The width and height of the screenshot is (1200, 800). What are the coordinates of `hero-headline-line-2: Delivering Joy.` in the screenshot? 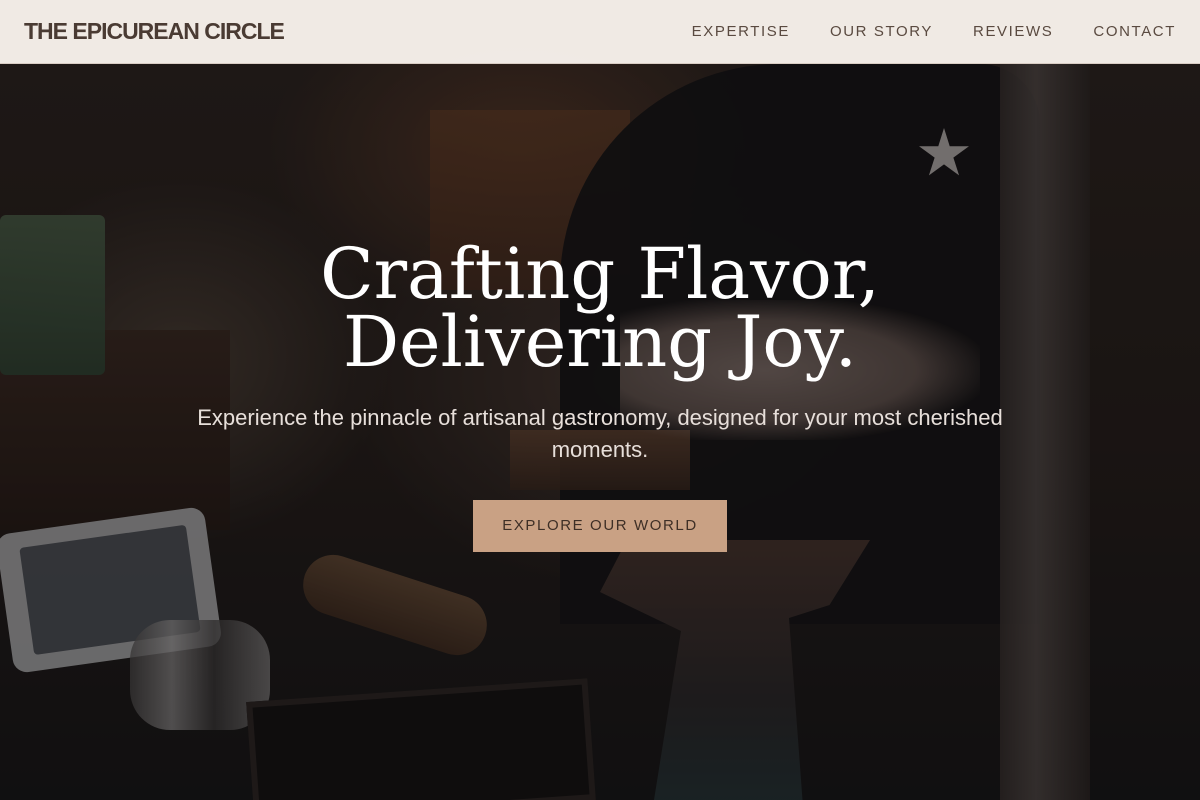 It's located at (600, 342).